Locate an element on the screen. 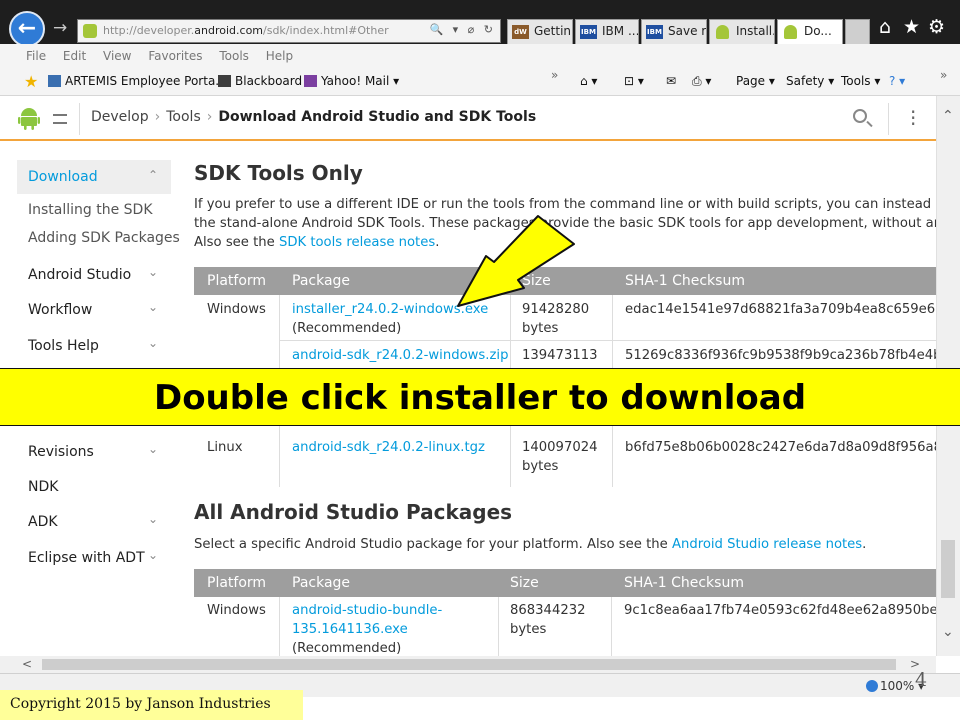 The width and height of the screenshot is (960, 720). nav-item-android-studio: Android Studio is located at coordinates (79, 275).